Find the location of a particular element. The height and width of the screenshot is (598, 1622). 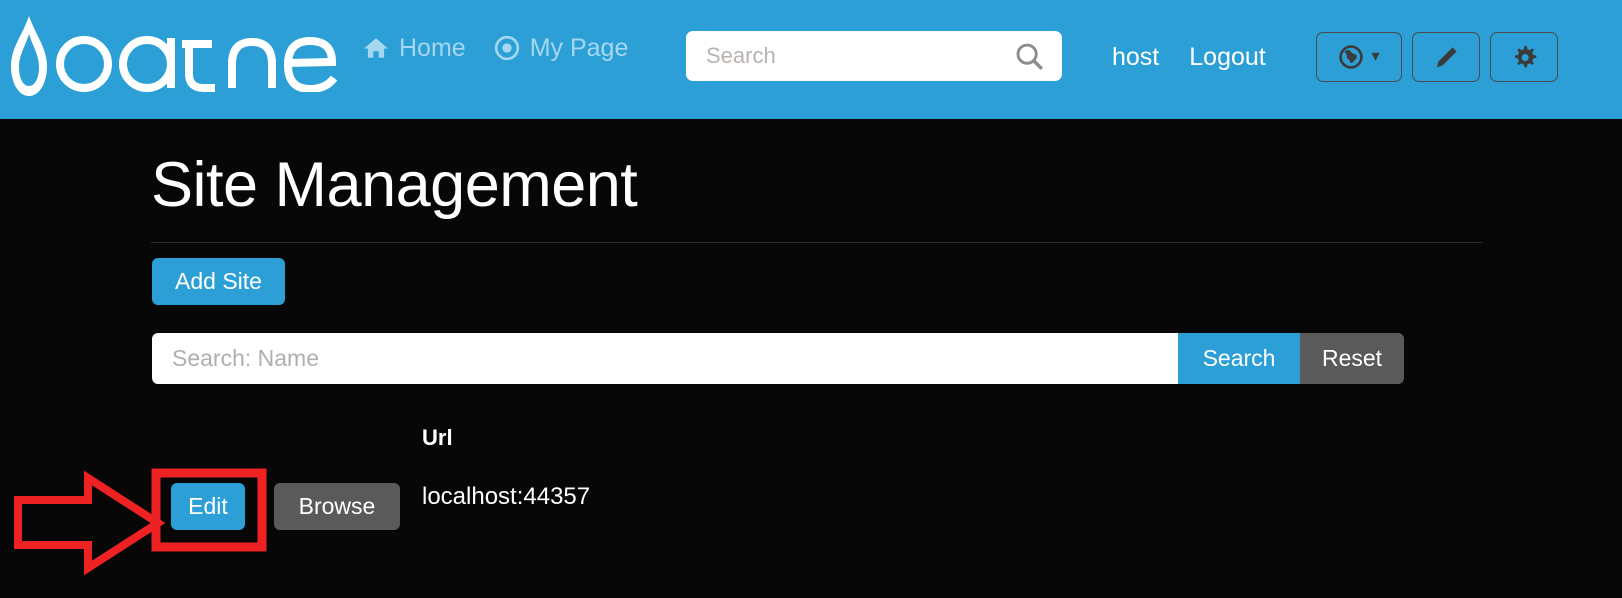

logout-link: Logout is located at coordinates (1227, 57).